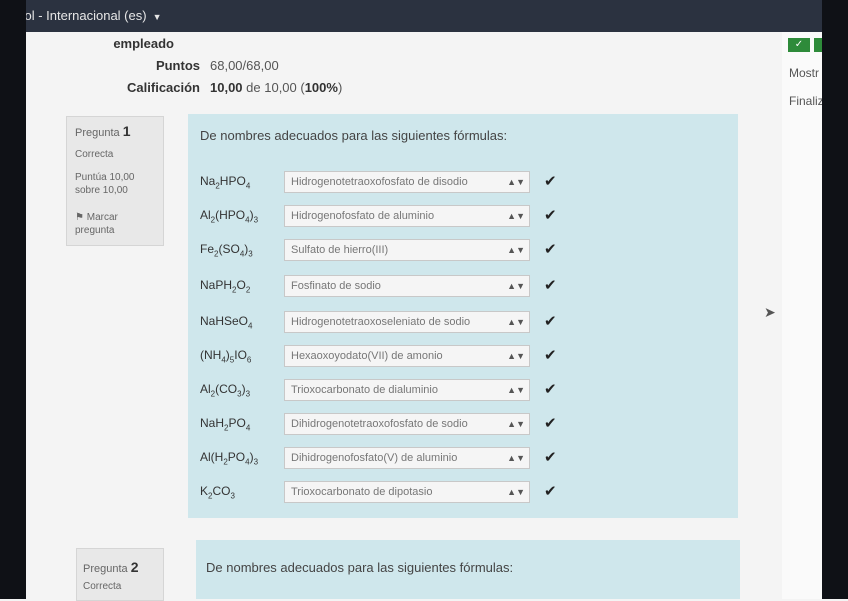  I want to click on answer-row: K2CO3 Trioxocarbonato de dipotasio ▲▼ ✔, so click(380, 492).